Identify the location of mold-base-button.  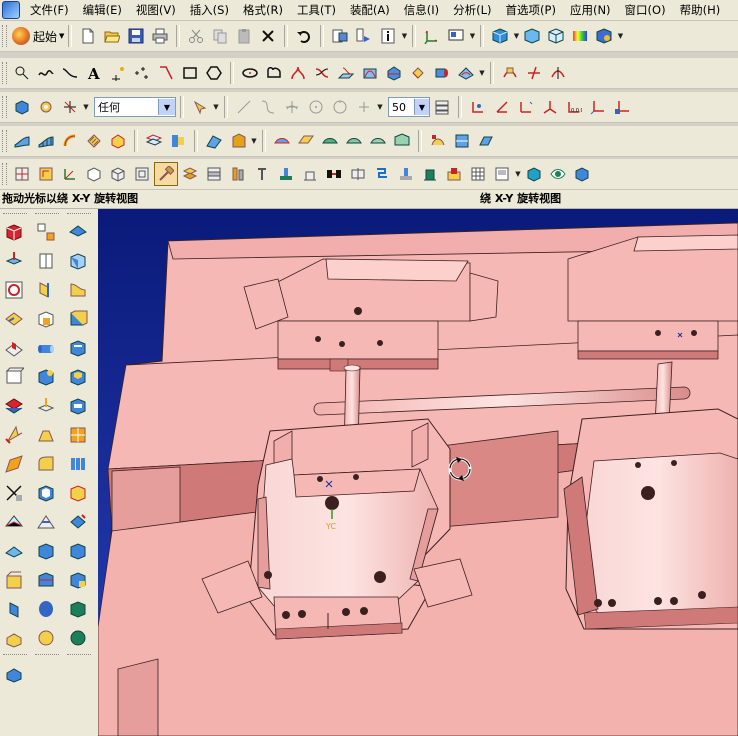
(214, 174).